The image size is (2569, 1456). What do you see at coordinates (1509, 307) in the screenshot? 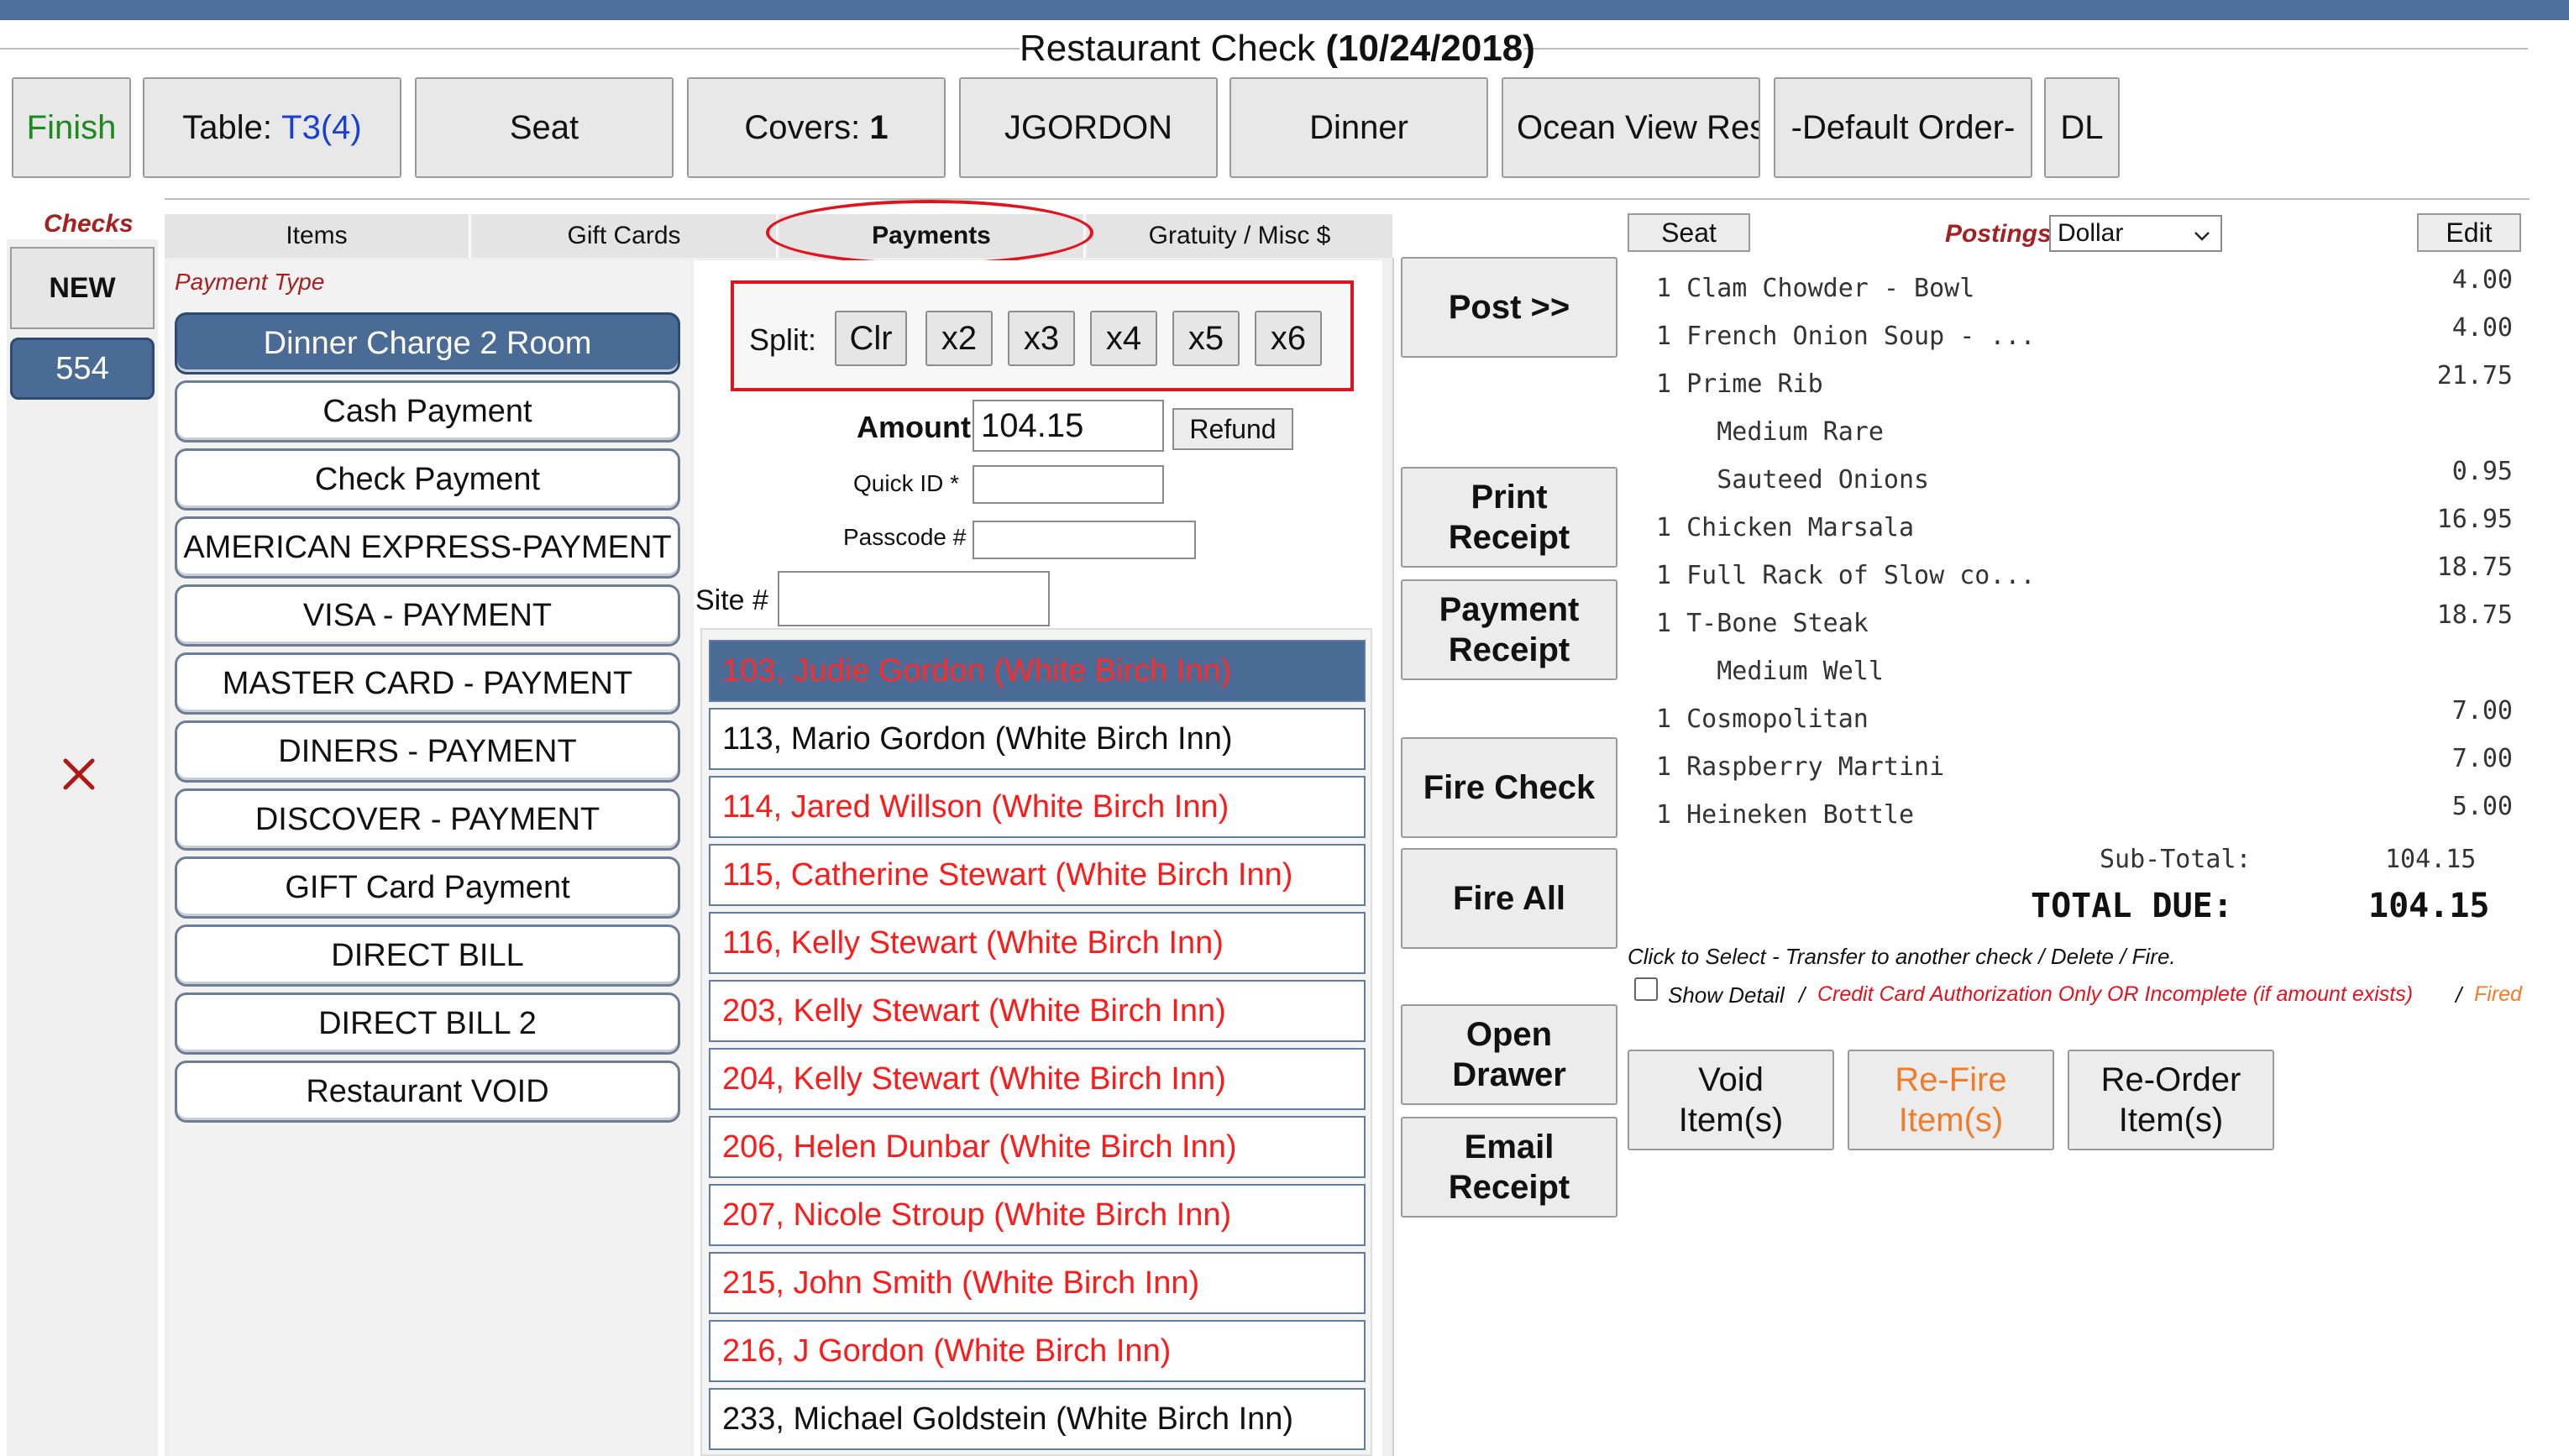
I see `post-button: Post >>` at bounding box center [1509, 307].